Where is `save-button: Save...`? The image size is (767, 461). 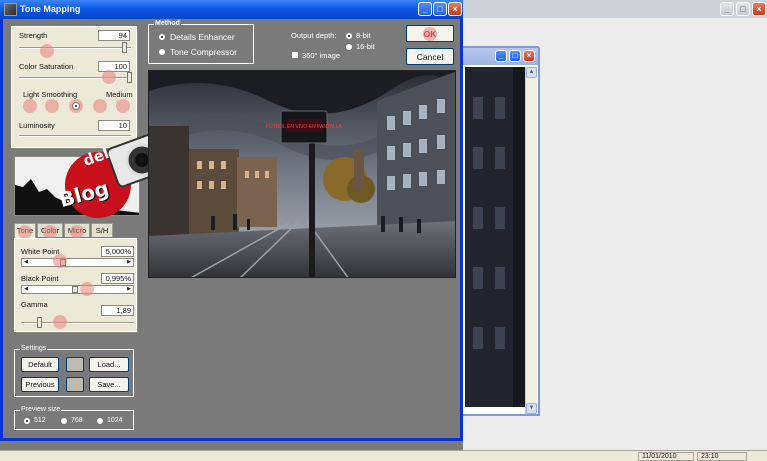 save-button: Save... is located at coordinates (109, 384).